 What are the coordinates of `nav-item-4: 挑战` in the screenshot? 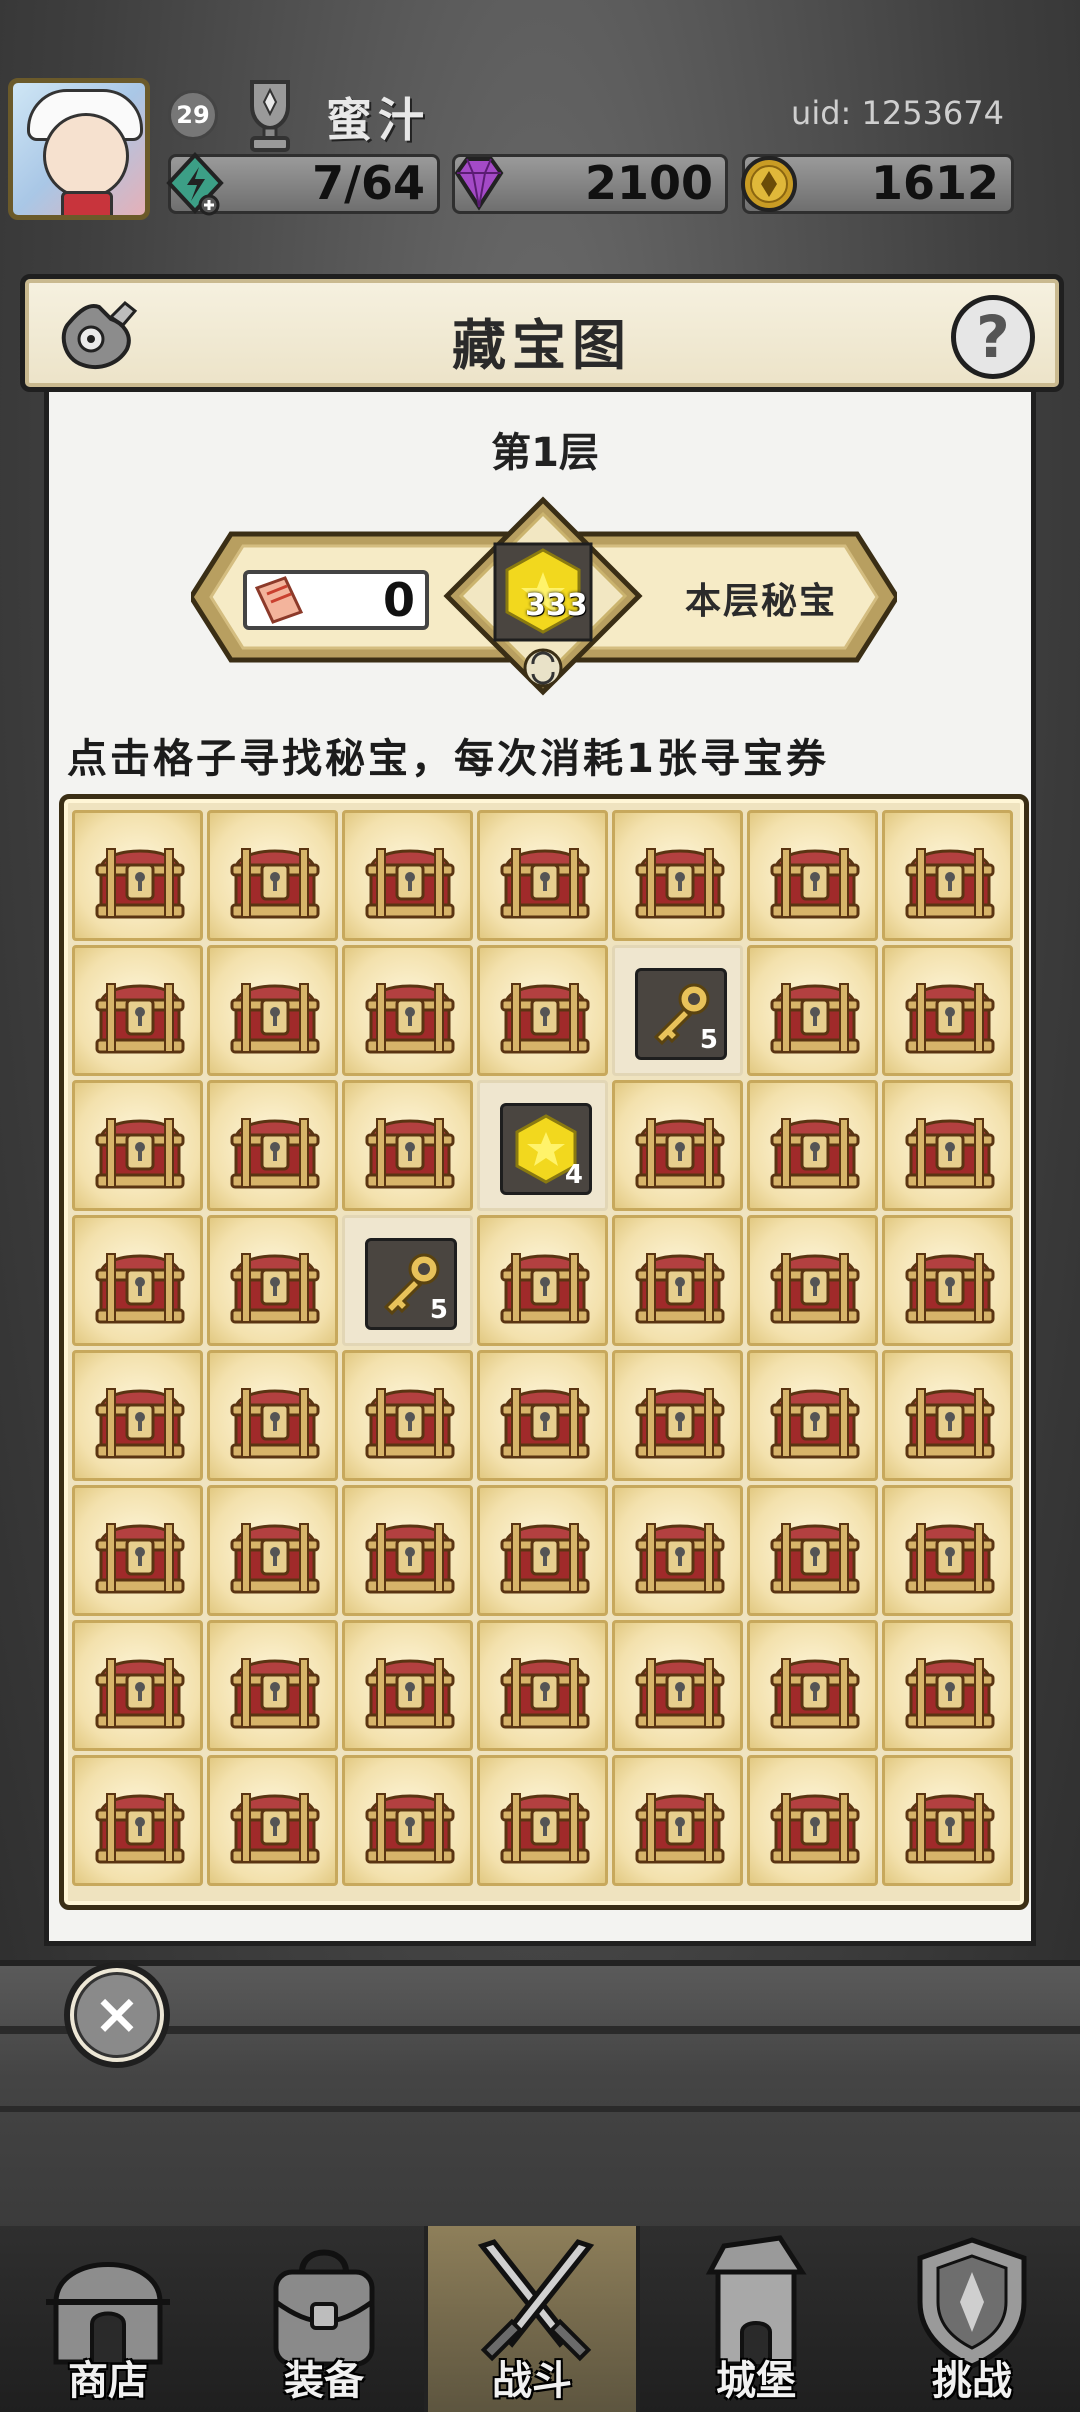 It's located at (972, 2319).